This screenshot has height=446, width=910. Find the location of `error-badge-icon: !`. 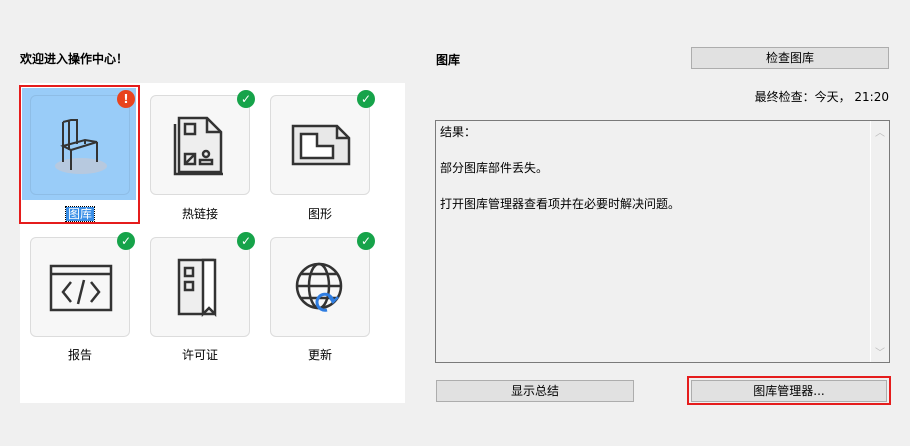

error-badge-icon: ! is located at coordinates (126, 99).